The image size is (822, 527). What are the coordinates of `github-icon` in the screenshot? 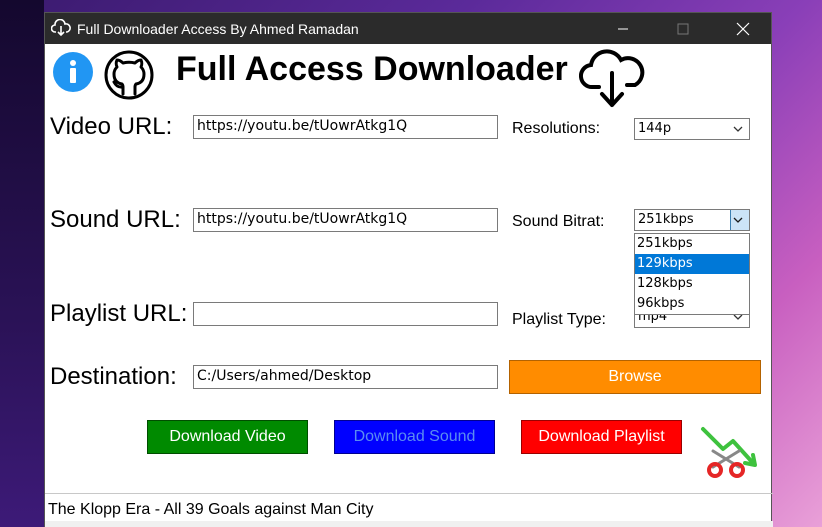 It's located at (129, 75).